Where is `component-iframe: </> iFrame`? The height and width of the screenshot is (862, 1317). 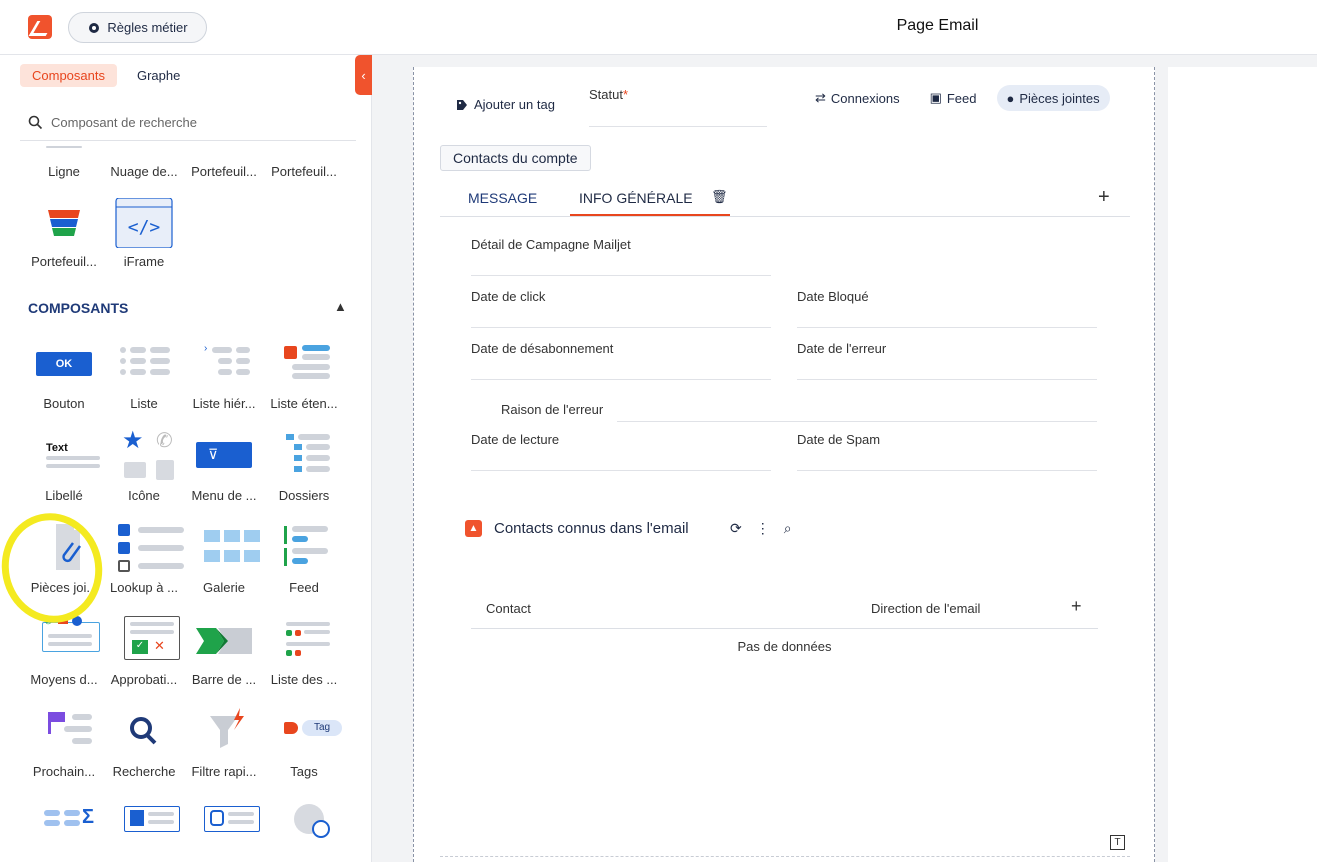
component-iframe: </> iFrame is located at coordinates (144, 233).